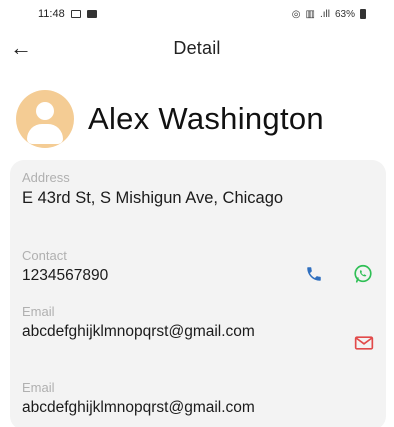  I want to click on email-field-2: Email abcdefghijklmnopqrst@gmail.com, so click(198, 399).